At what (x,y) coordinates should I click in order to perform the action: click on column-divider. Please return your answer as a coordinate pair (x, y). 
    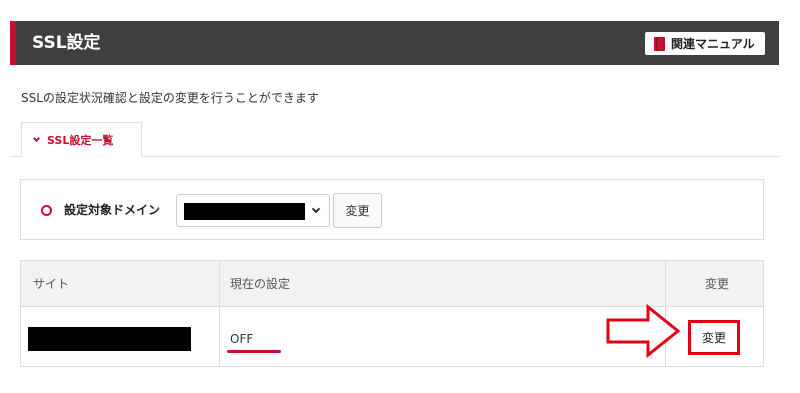
    Looking at the image, I should click on (219, 313).